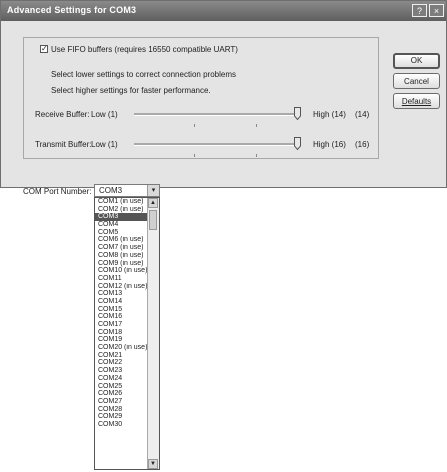  What do you see at coordinates (121, 202) in the screenshot?
I see `com-port-option: COM1 (in use)` at bounding box center [121, 202].